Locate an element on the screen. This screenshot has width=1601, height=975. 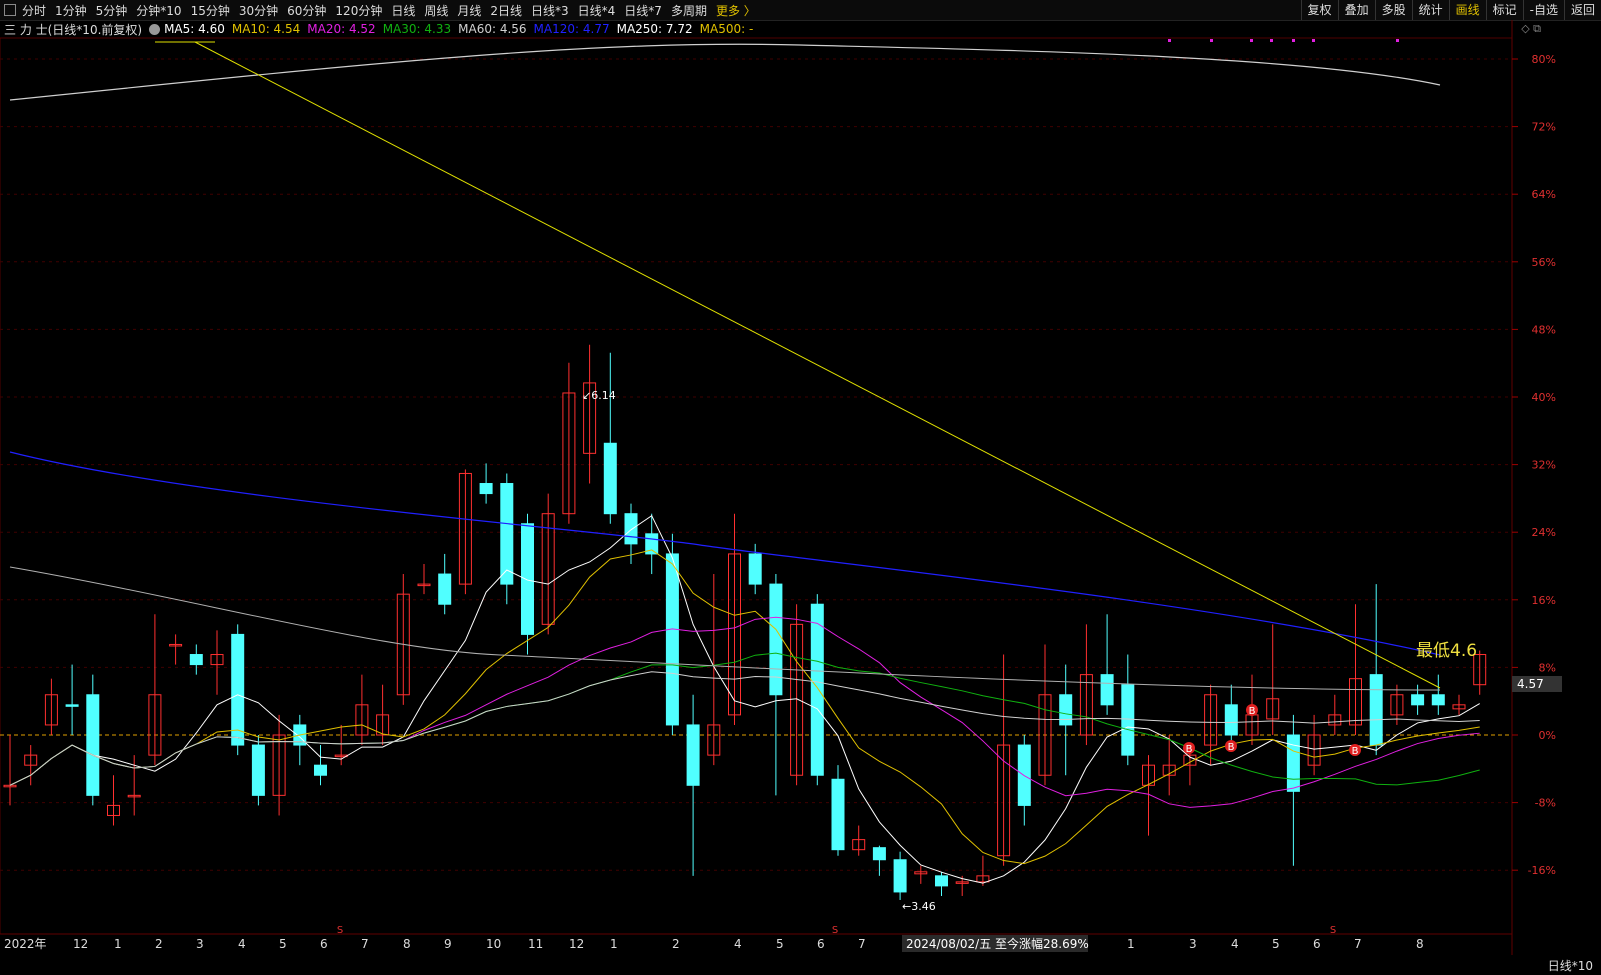
axis-label: 56% is located at coordinates (1544, 262).